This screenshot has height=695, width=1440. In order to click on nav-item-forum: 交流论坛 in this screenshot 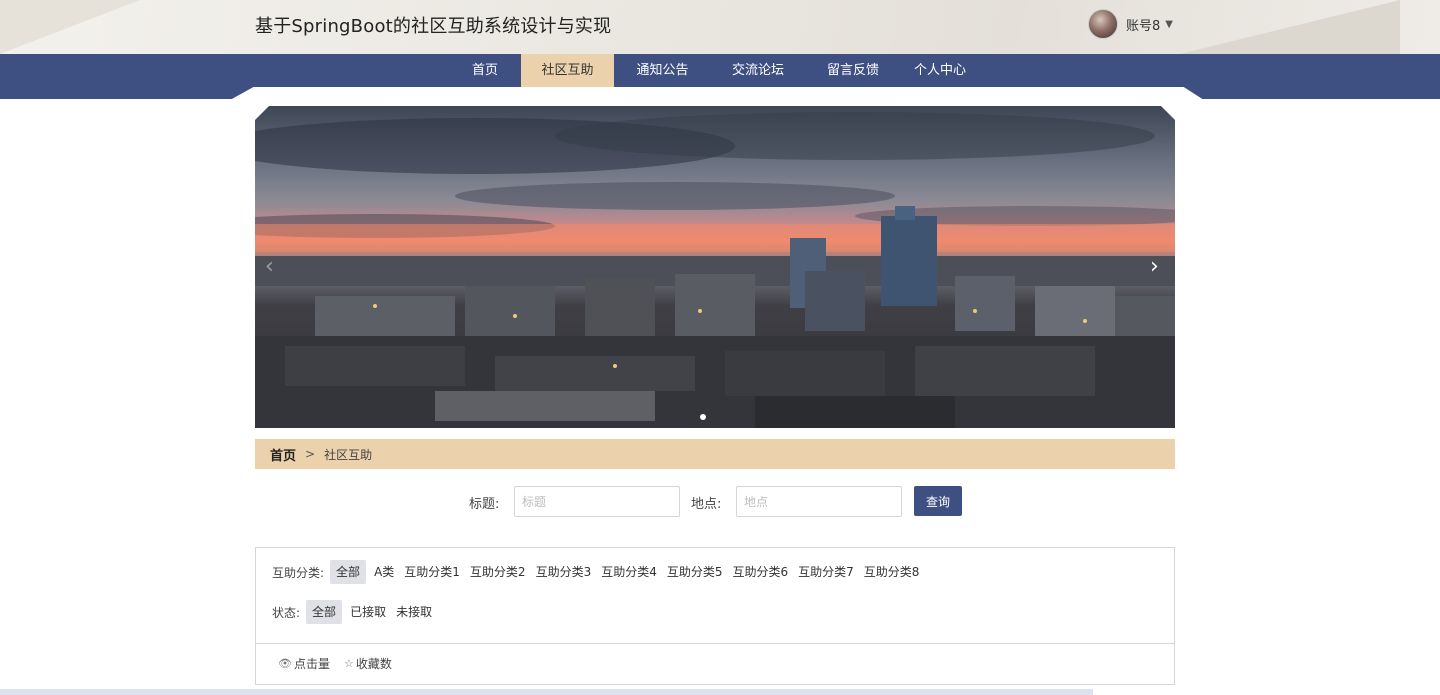, I will do `click(758, 70)`.